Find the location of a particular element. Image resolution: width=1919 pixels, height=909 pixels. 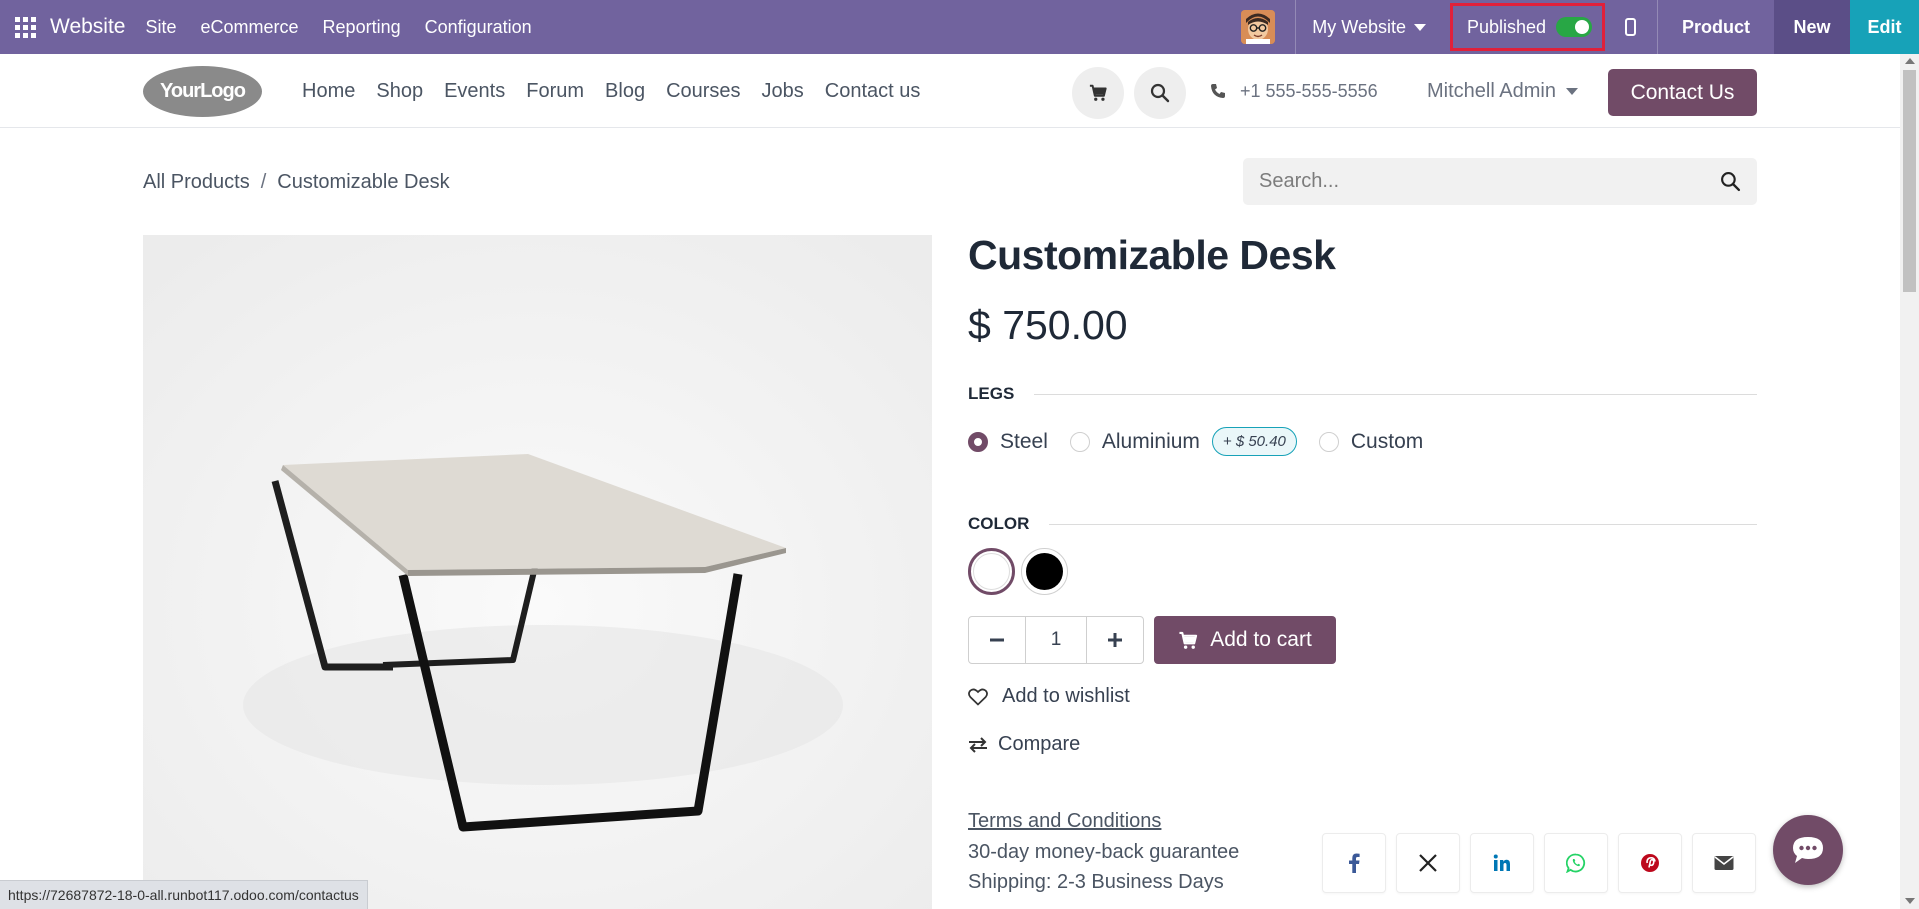

radio-checked-icon is located at coordinates (978, 441).